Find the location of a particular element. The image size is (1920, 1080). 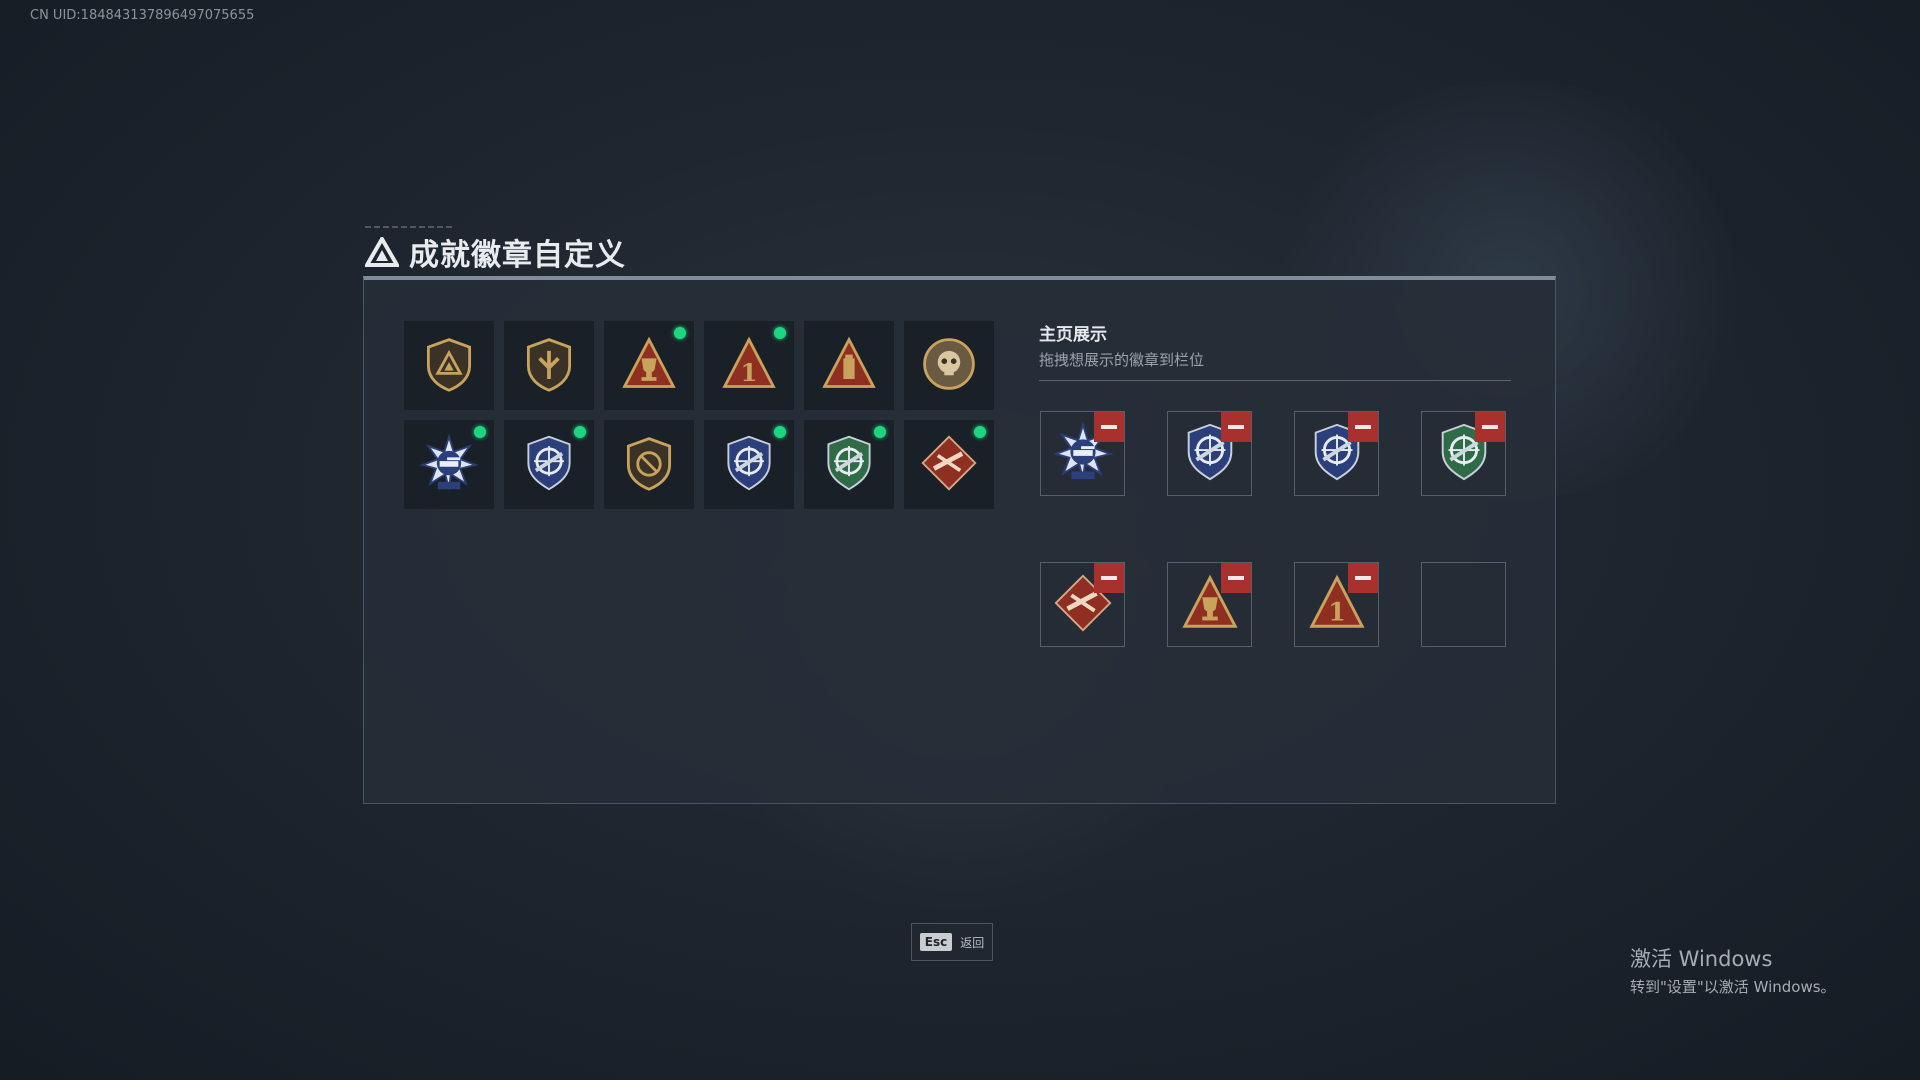

crosshair-navy-badge-icon is located at coordinates (549, 465).